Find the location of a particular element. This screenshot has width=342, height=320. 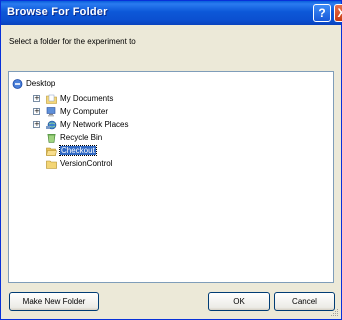

desktop-icon is located at coordinates (17, 83).